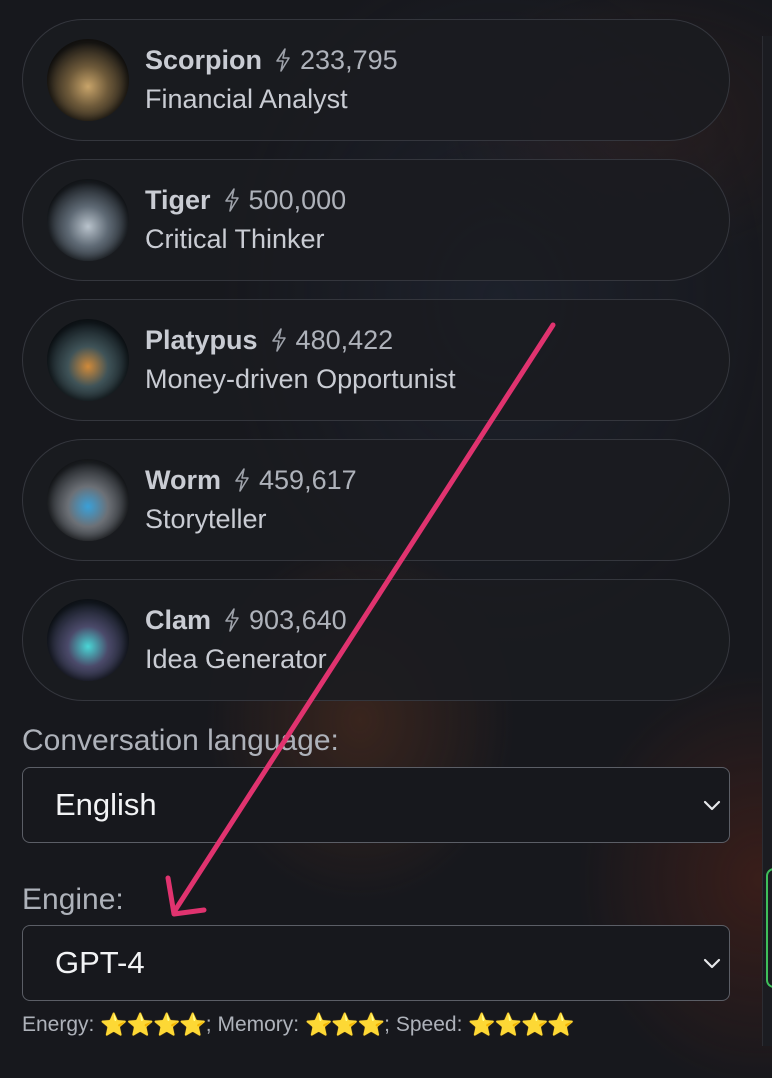 This screenshot has width=772, height=1078. What do you see at coordinates (300, 379) in the screenshot?
I see `agent-role: Money-driven Opportunist` at bounding box center [300, 379].